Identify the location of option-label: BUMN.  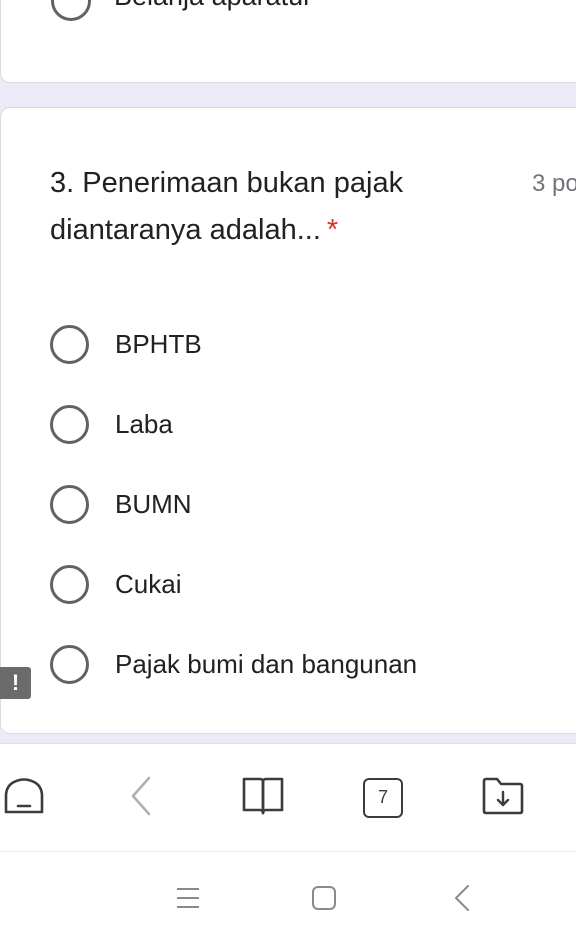
(153, 503).